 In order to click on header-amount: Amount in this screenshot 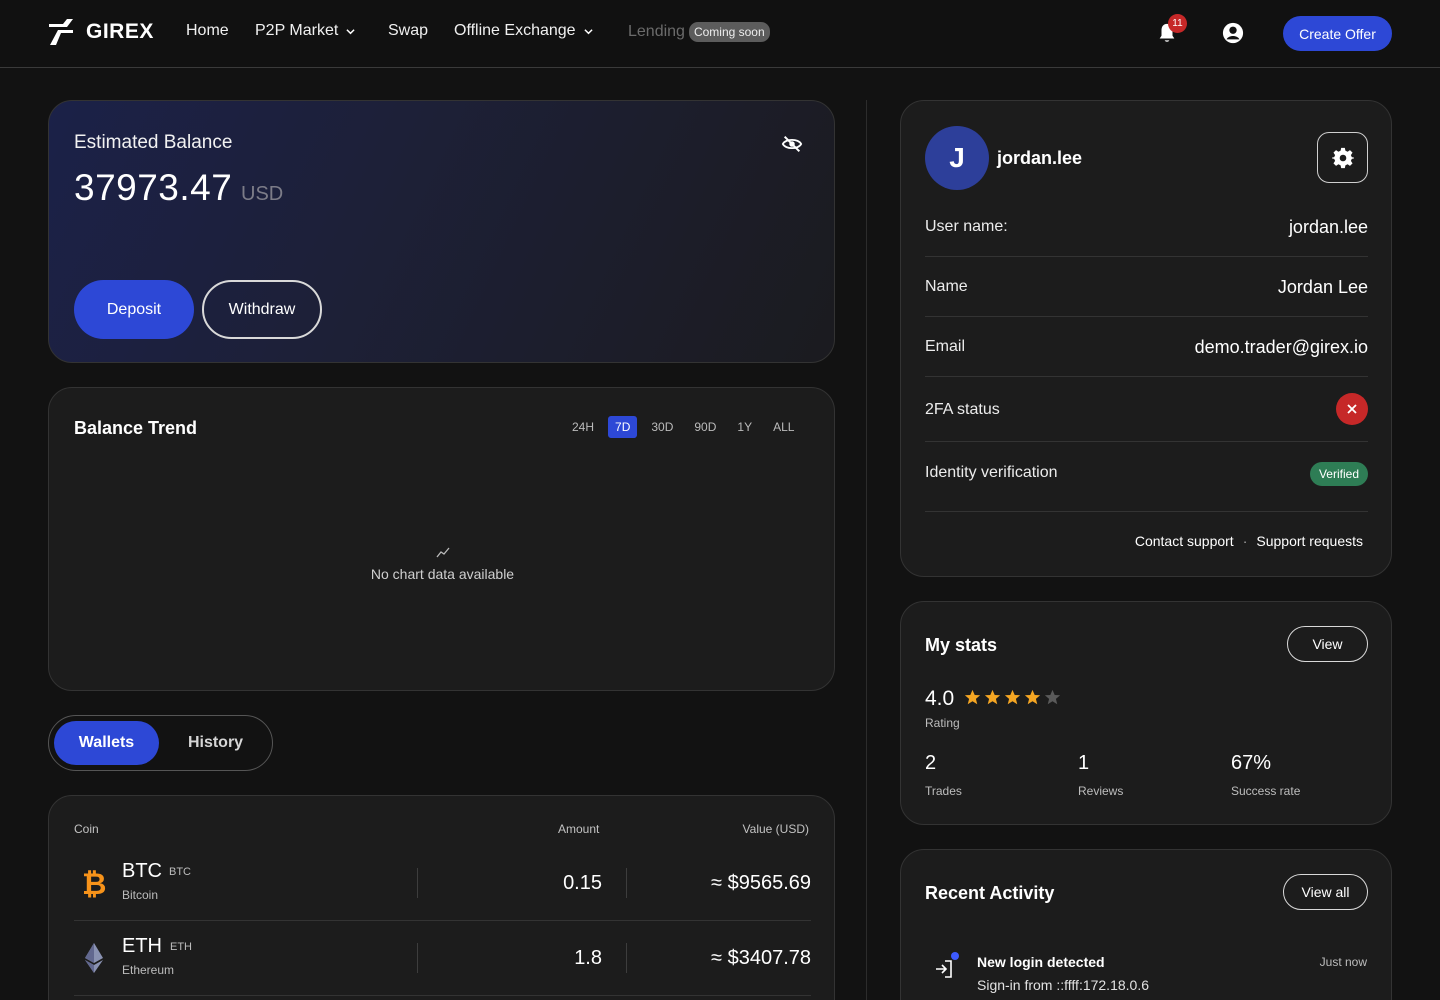, I will do `click(579, 829)`.